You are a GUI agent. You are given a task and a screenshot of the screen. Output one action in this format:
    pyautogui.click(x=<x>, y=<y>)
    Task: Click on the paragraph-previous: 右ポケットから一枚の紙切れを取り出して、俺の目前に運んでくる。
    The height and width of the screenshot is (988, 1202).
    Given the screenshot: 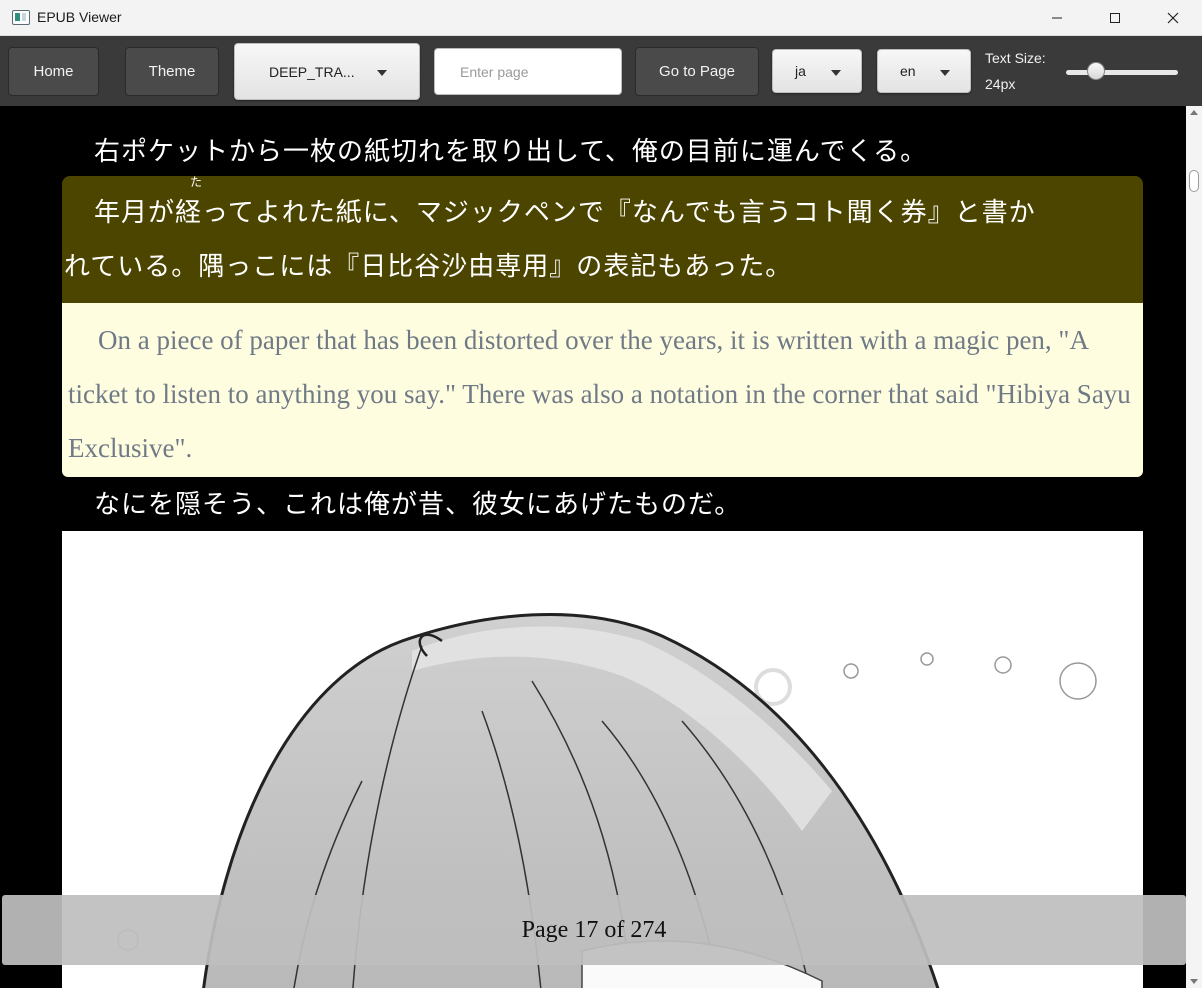 What is the action you would take?
    pyautogui.click(x=511, y=152)
    